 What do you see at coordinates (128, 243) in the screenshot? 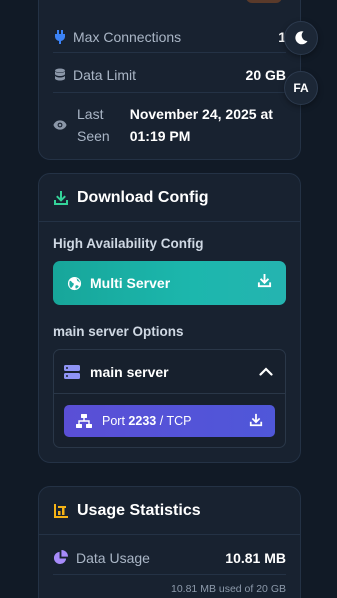
I see `ha-config-label: High Availability Config` at bounding box center [128, 243].